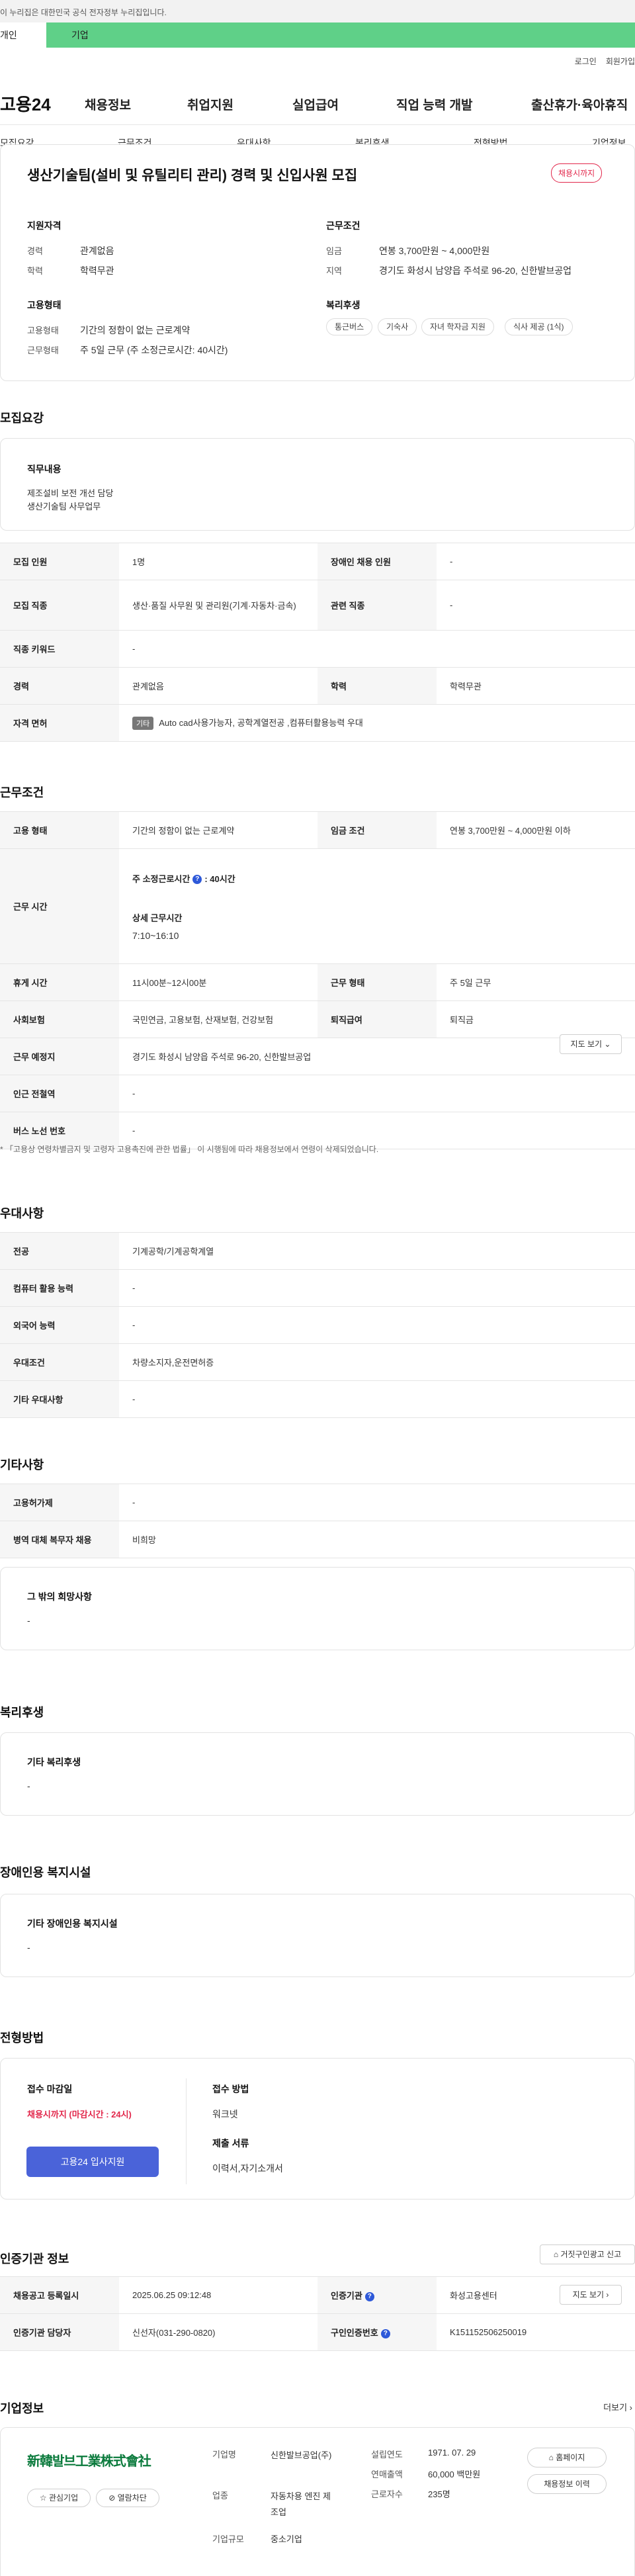  Describe the element at coordinates (156, 935) in the screenshot. I see `detail-hours: 7:10~16:10` at that location.